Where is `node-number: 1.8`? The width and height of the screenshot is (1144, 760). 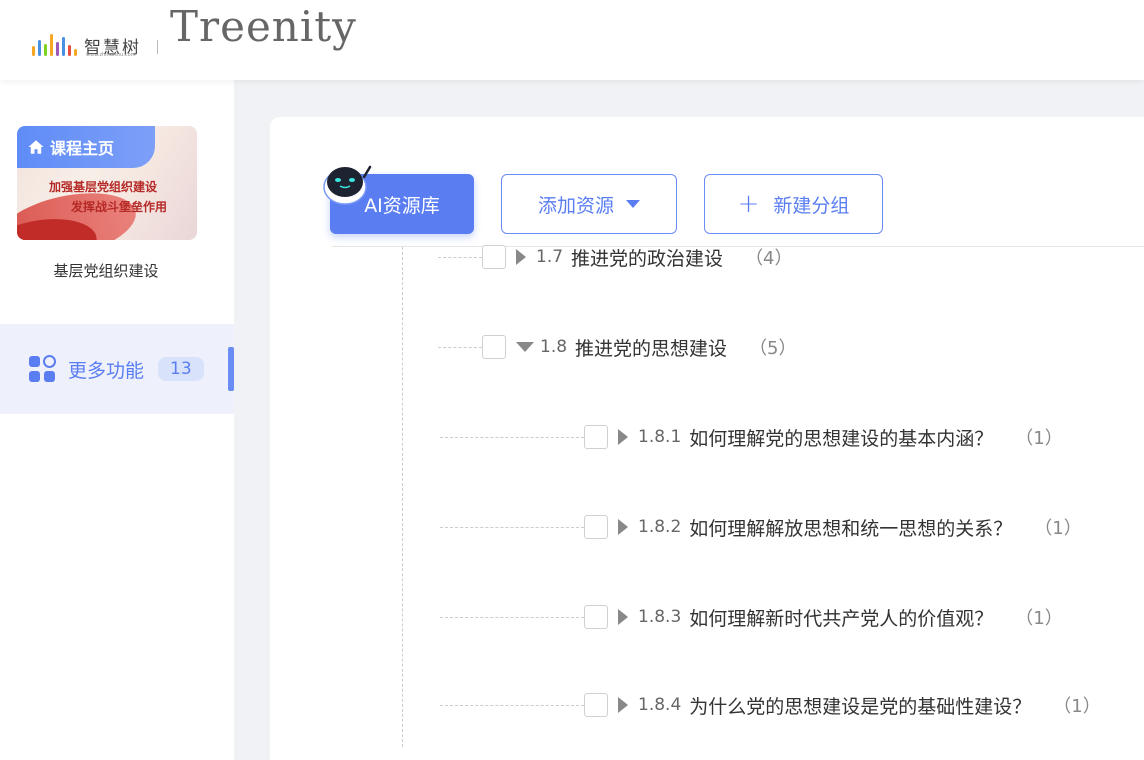 node-number: 1.8 is located at coordinates (554, 347).